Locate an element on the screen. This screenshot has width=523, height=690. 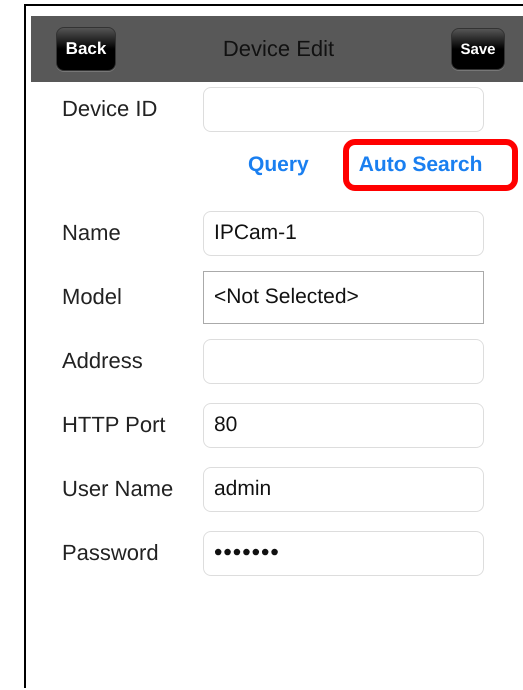
field-label: Password is located at coordinates (111, 553).